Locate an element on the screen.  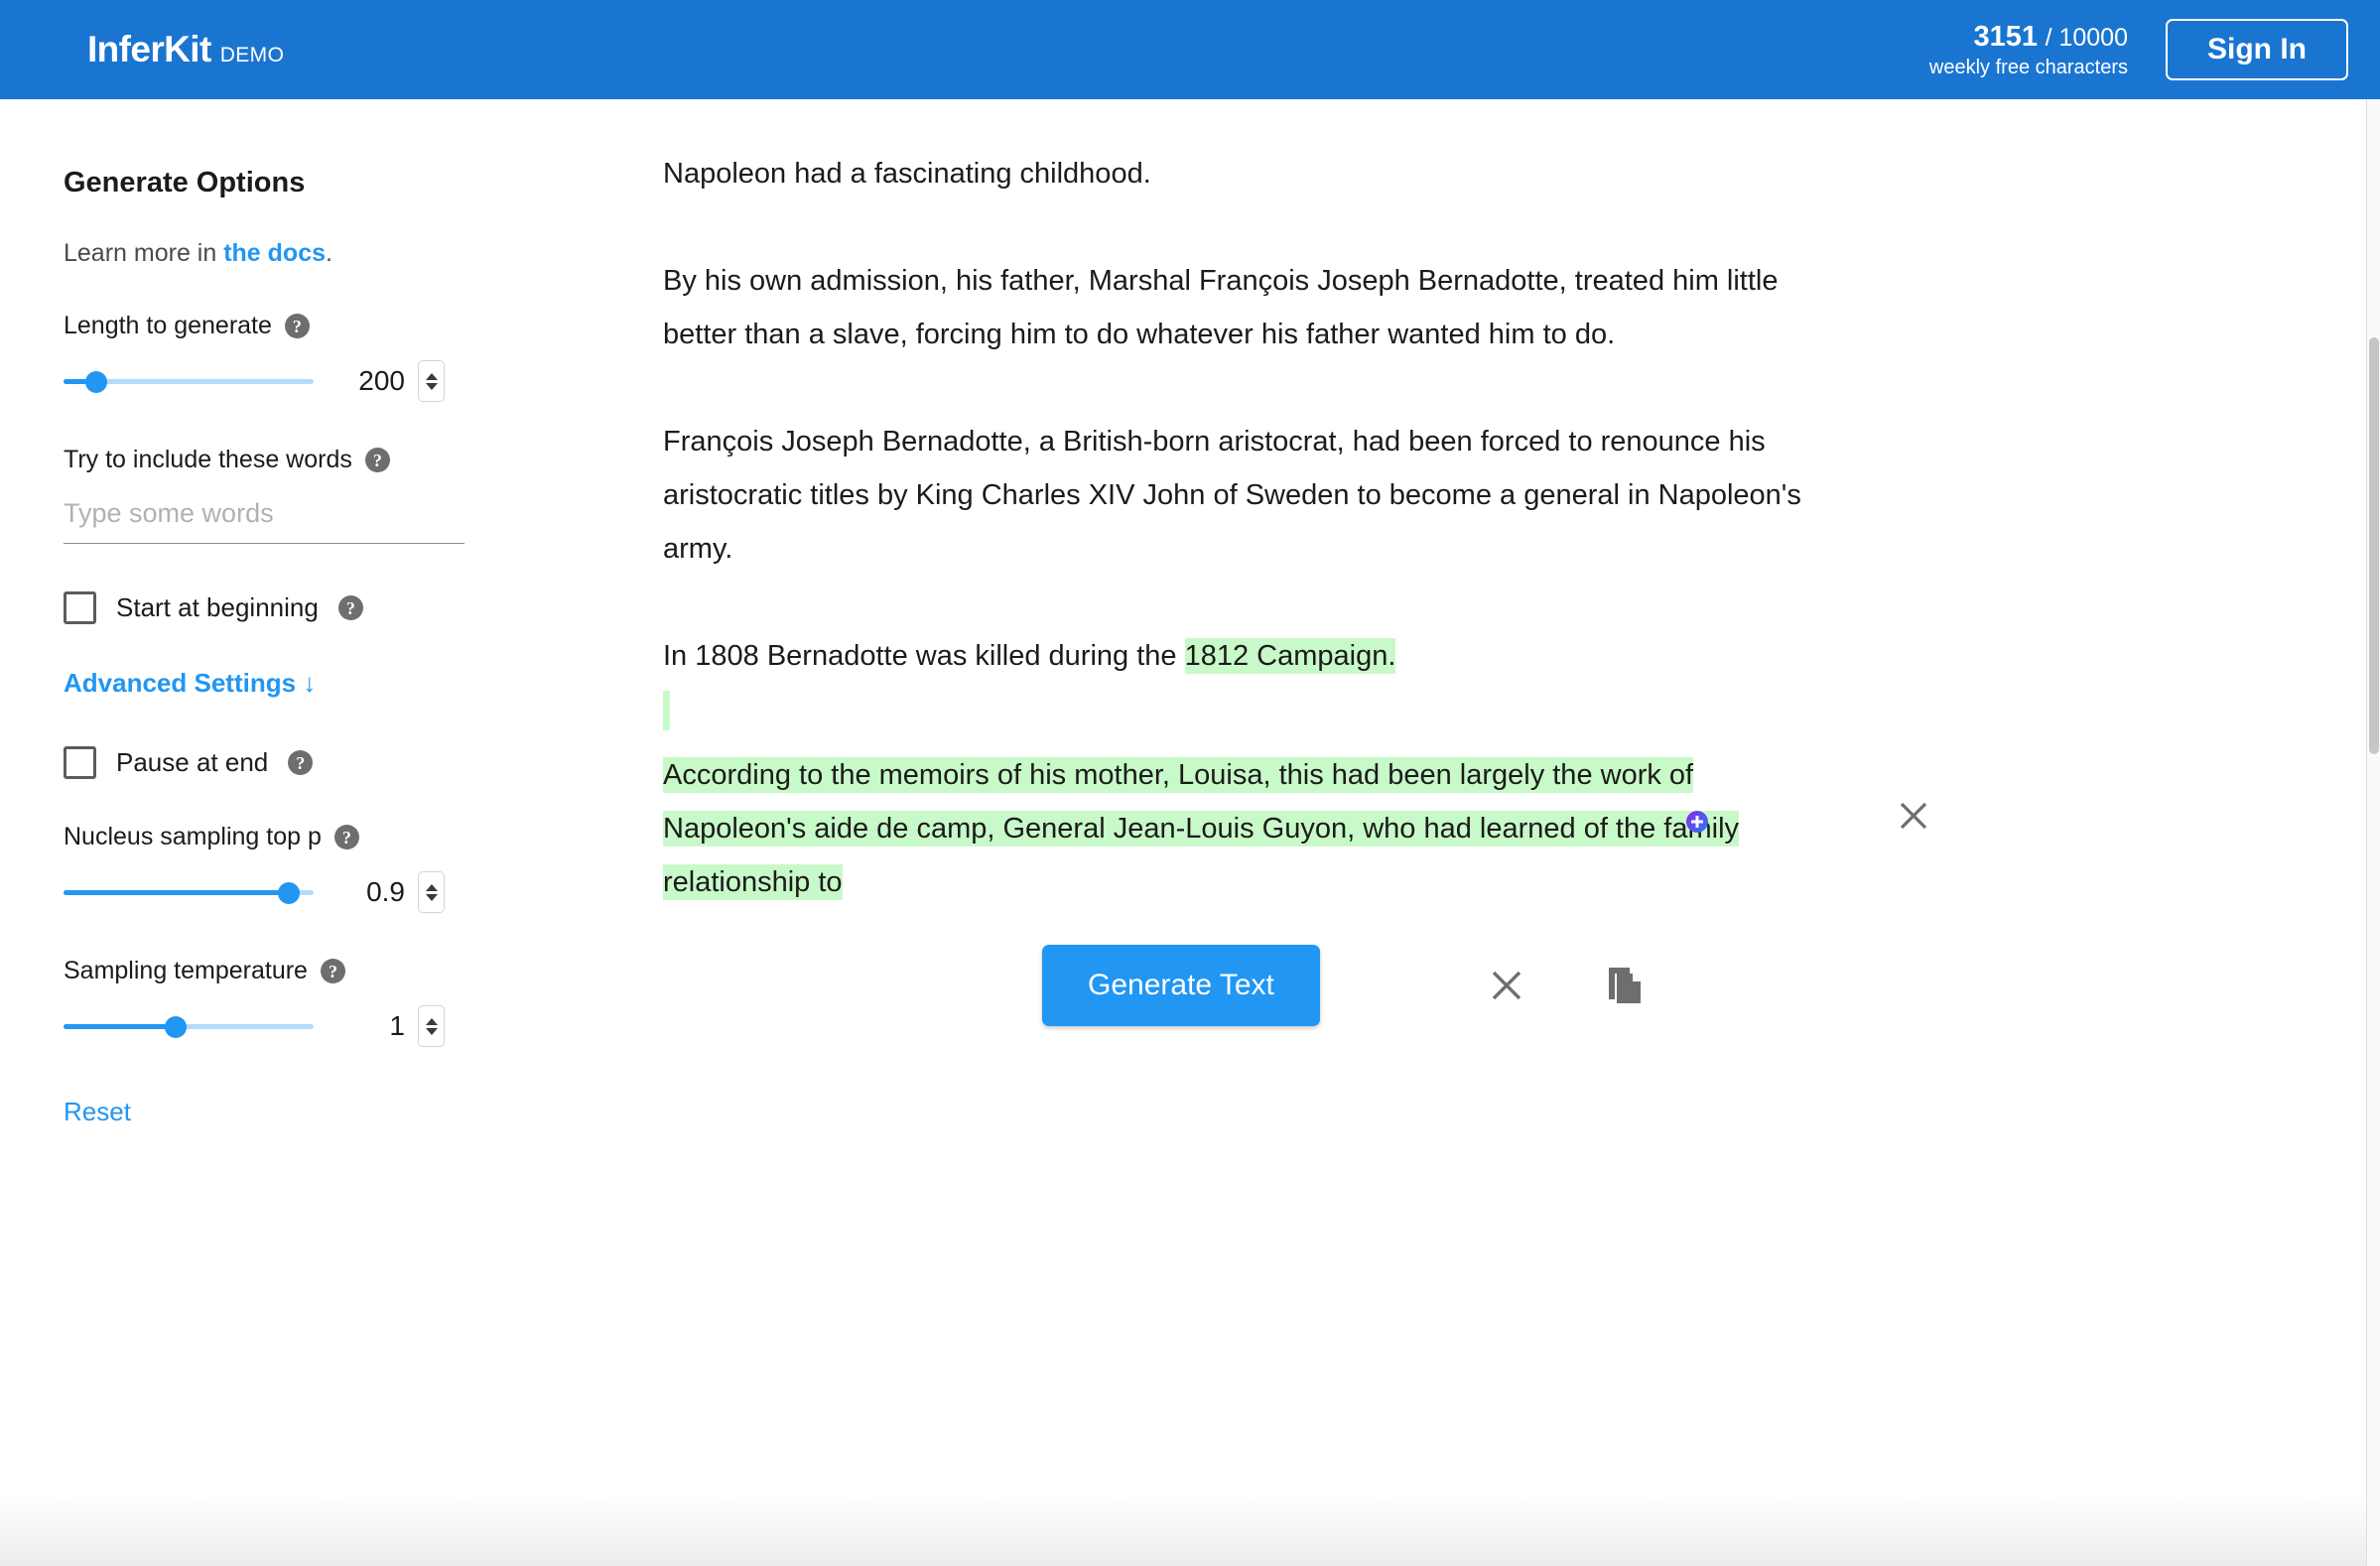
quota-display: 3151 / 10000 weekly free characters is located at coordinates (2028, 49).